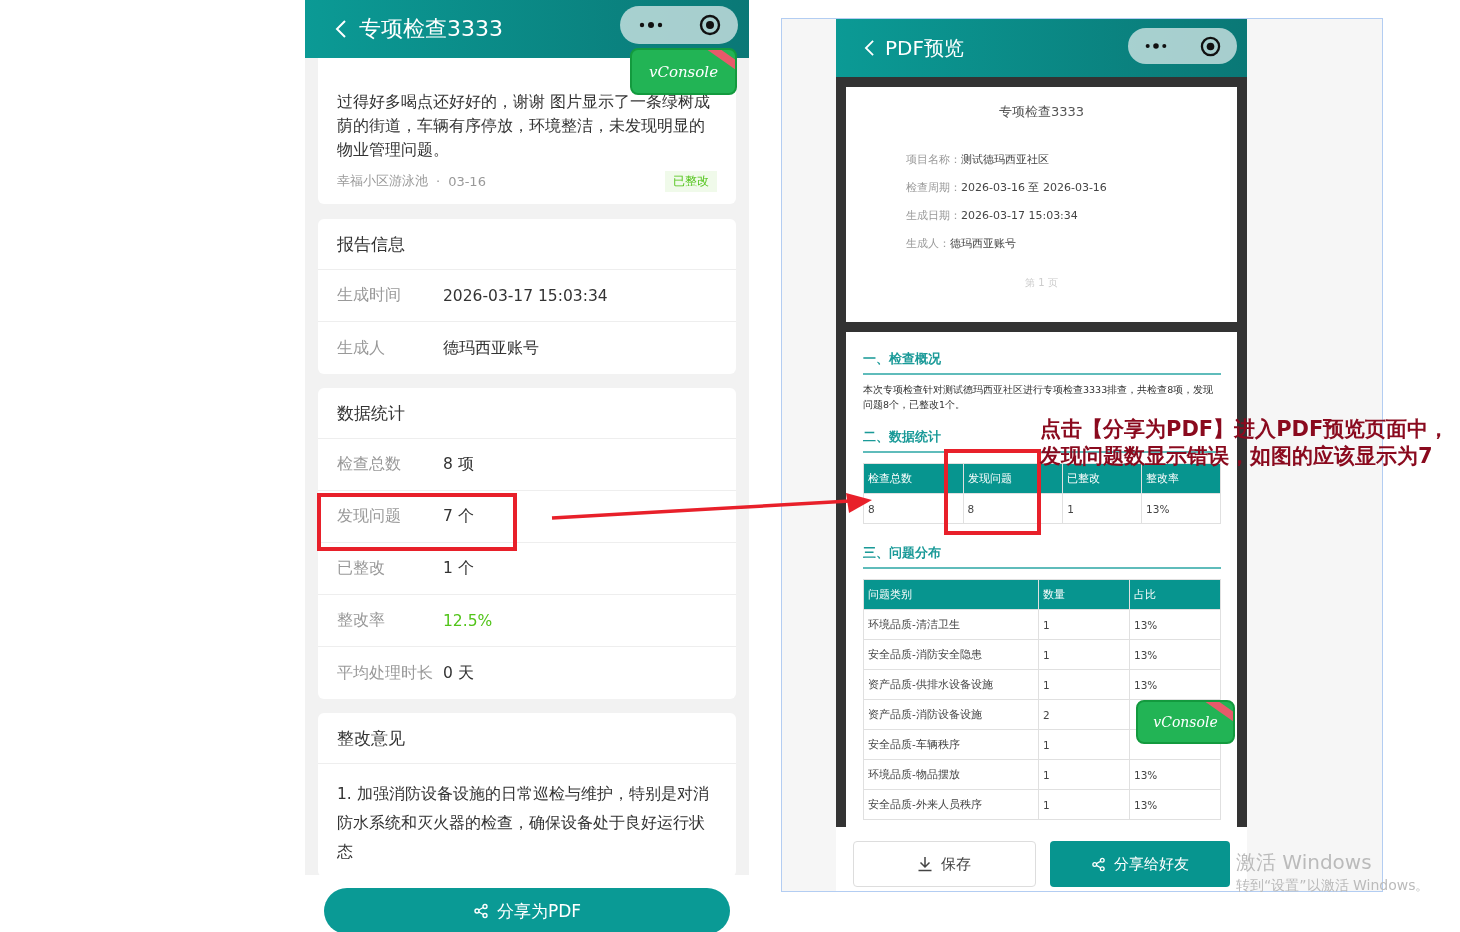  I want to click on stat-label: 已整改, so click(361, 568).